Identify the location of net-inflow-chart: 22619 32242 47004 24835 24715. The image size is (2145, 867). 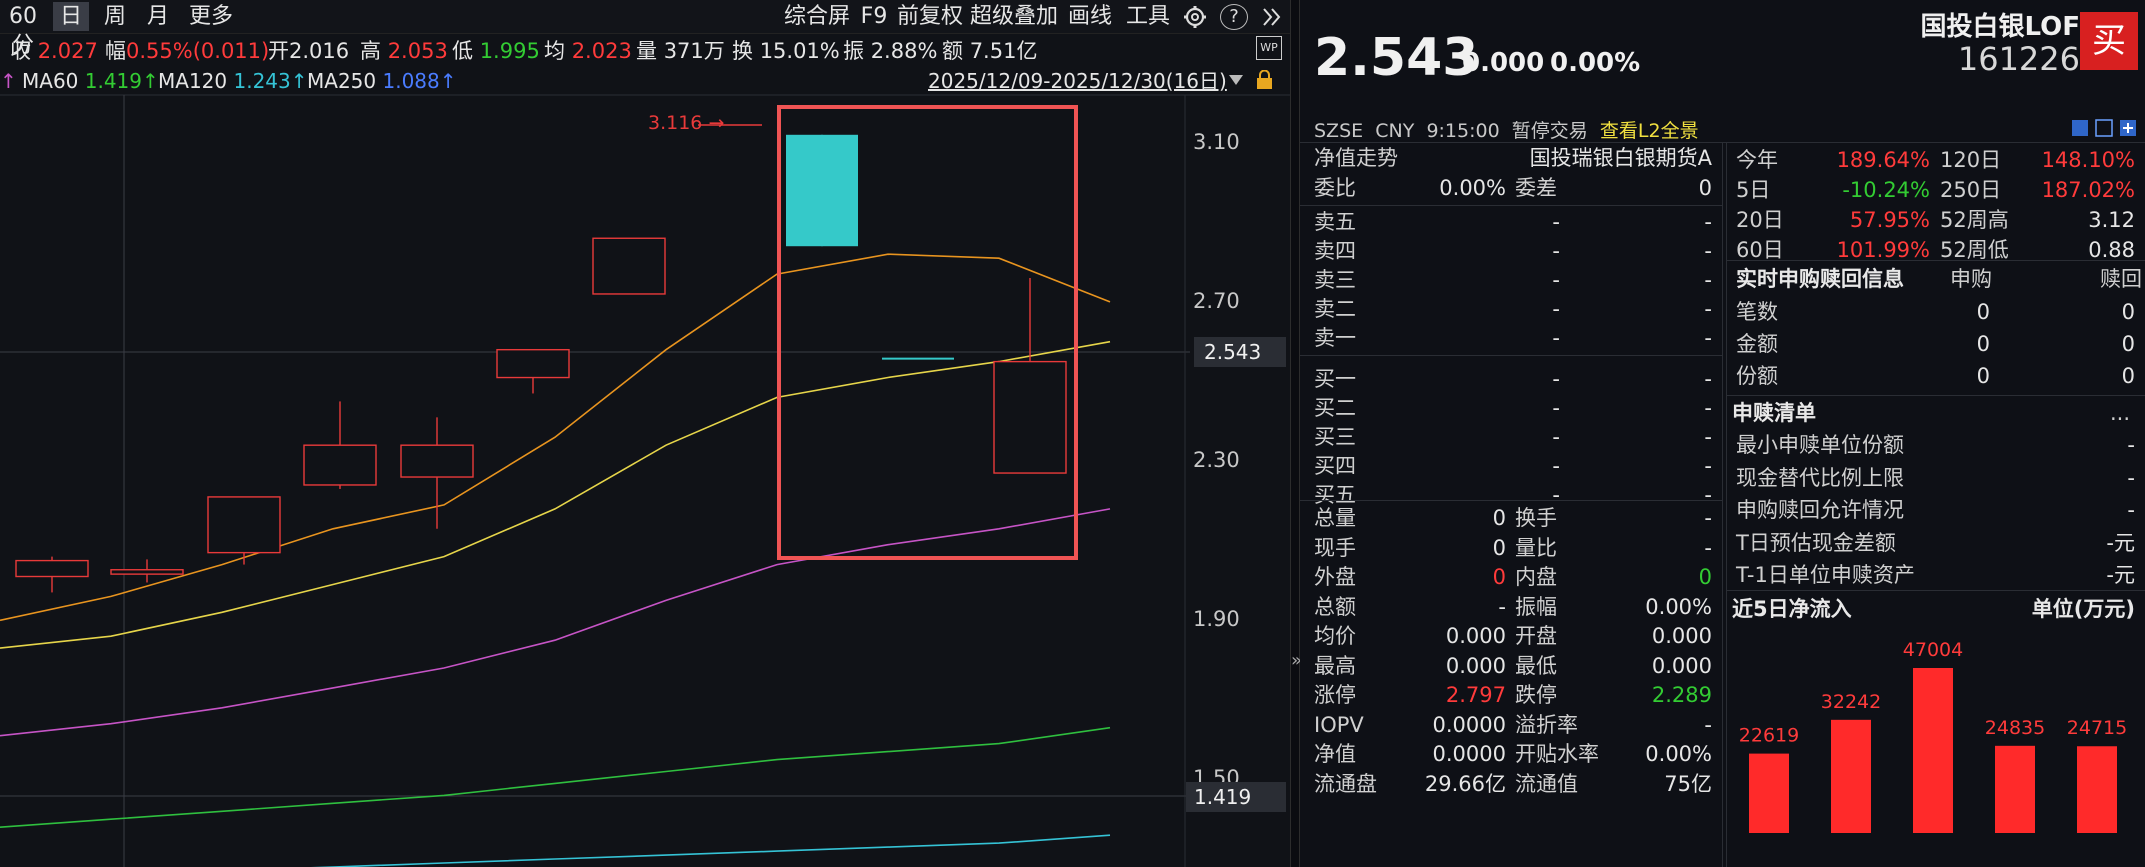
(1933, 736).